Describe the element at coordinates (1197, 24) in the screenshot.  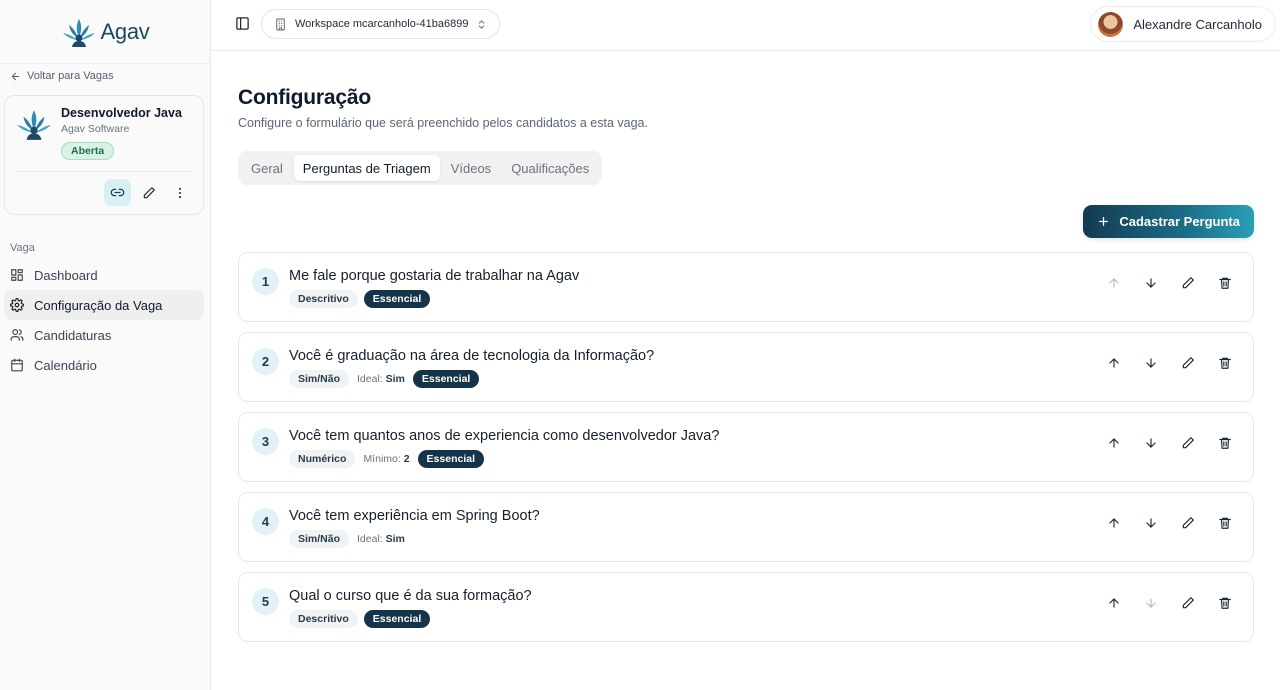
I see `user-name: Alexandre Carcanholo` at that location.